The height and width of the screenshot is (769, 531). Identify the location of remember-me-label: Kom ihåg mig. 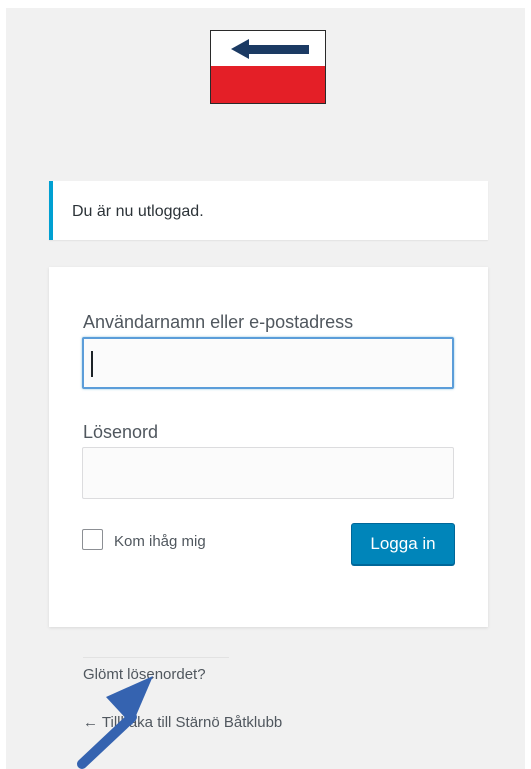
(160, 541).